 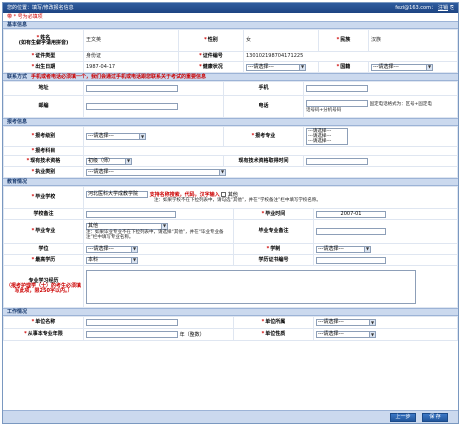 What do you see at coordinates (127, 226) in the screenshot?
I see `grad-major-select: 其他 ▼` at bounding box center [127, 226].